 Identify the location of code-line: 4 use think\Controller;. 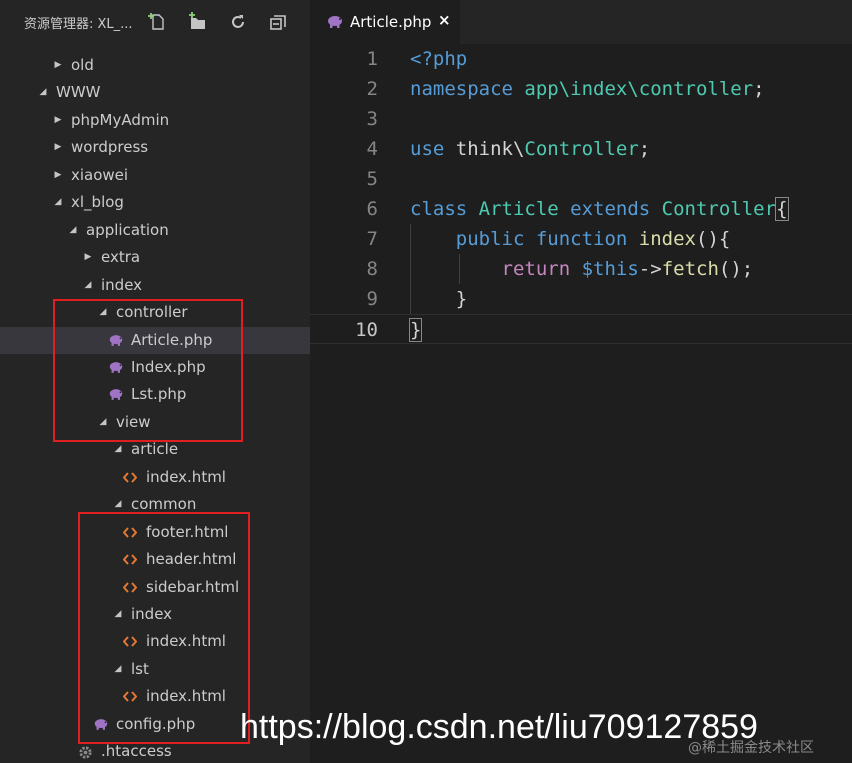
(581, 149).